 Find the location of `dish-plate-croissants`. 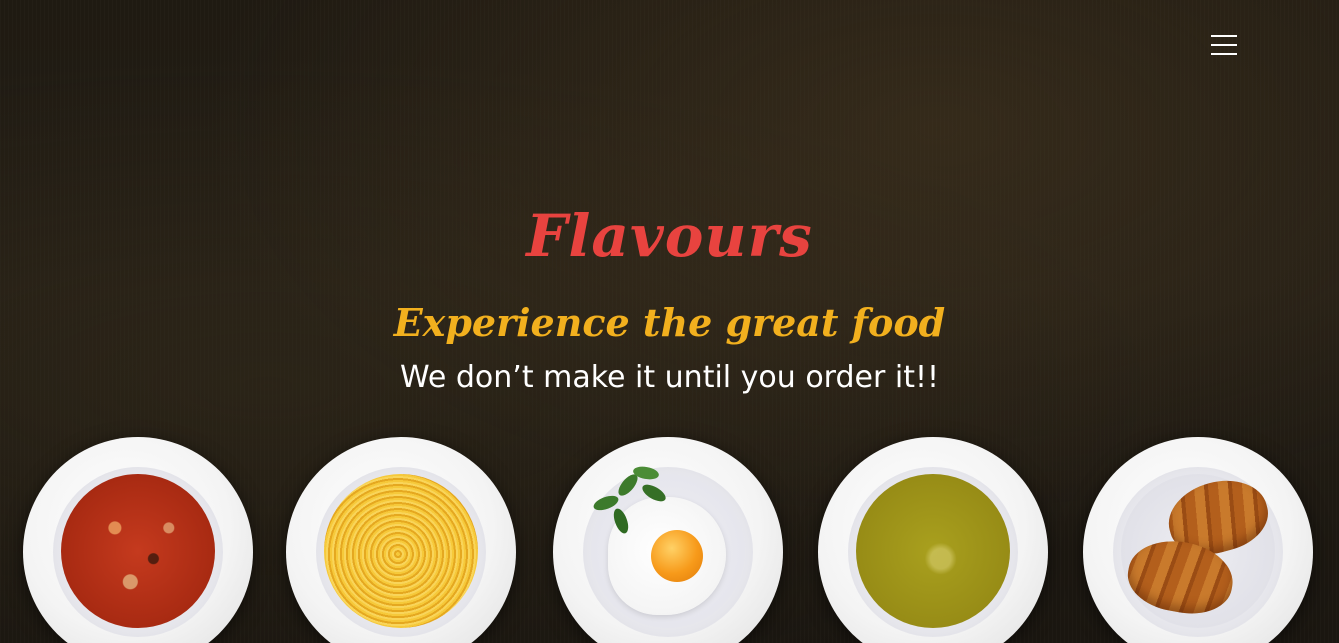

dish-plate-croissants is located at coordinates (1198, 540).